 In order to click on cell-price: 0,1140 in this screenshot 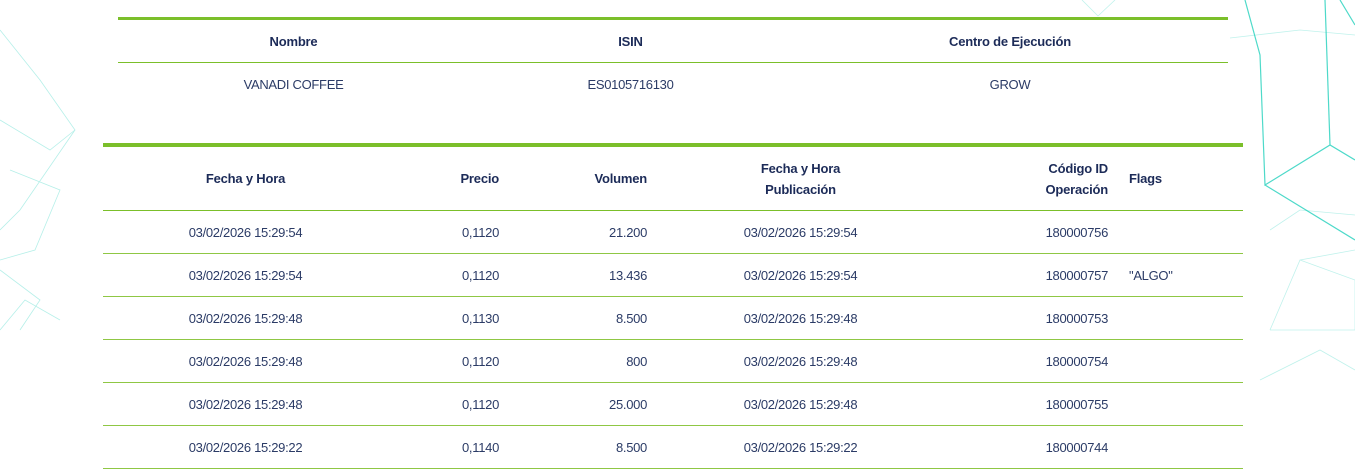, I will do `click(444, 447)`.